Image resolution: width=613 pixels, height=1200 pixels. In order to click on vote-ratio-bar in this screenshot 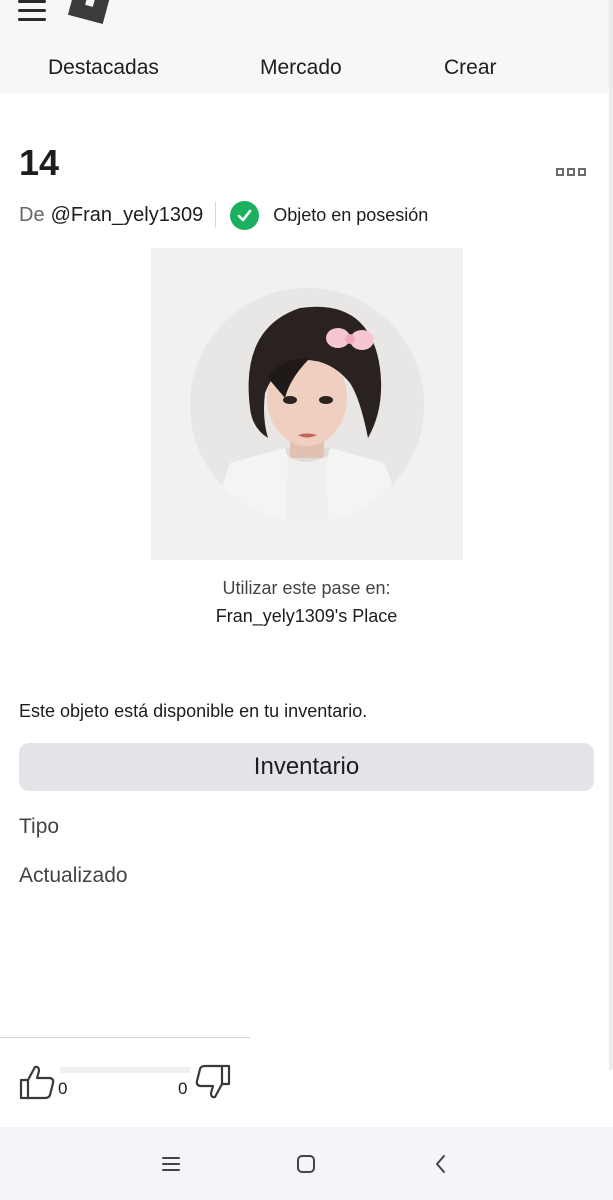, I will do `click(125, 1070)`.